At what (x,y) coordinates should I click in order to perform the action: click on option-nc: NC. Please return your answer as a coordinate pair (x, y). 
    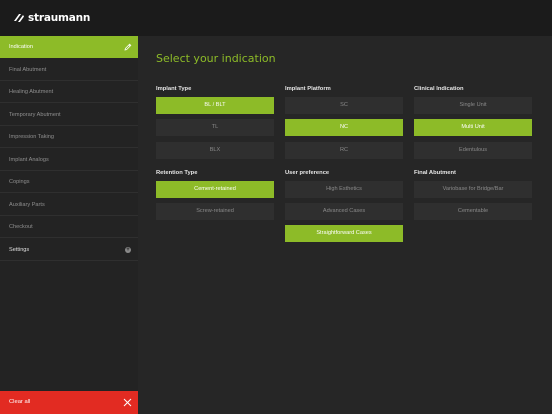
    Looking at the image, I should click on (344, 127).